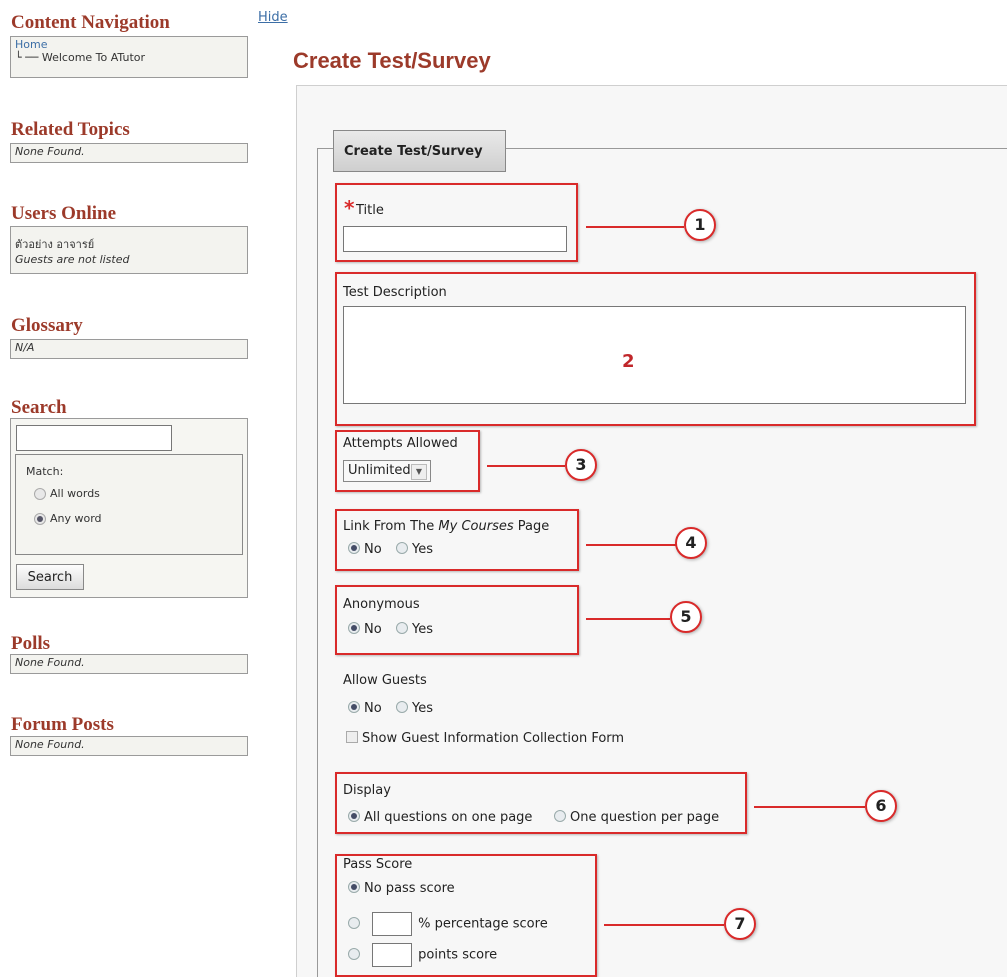  What do you see at coordinates (129, 664) in the screenshot?
I see `polls-box: None Found.` at bounding box center [129, 664].